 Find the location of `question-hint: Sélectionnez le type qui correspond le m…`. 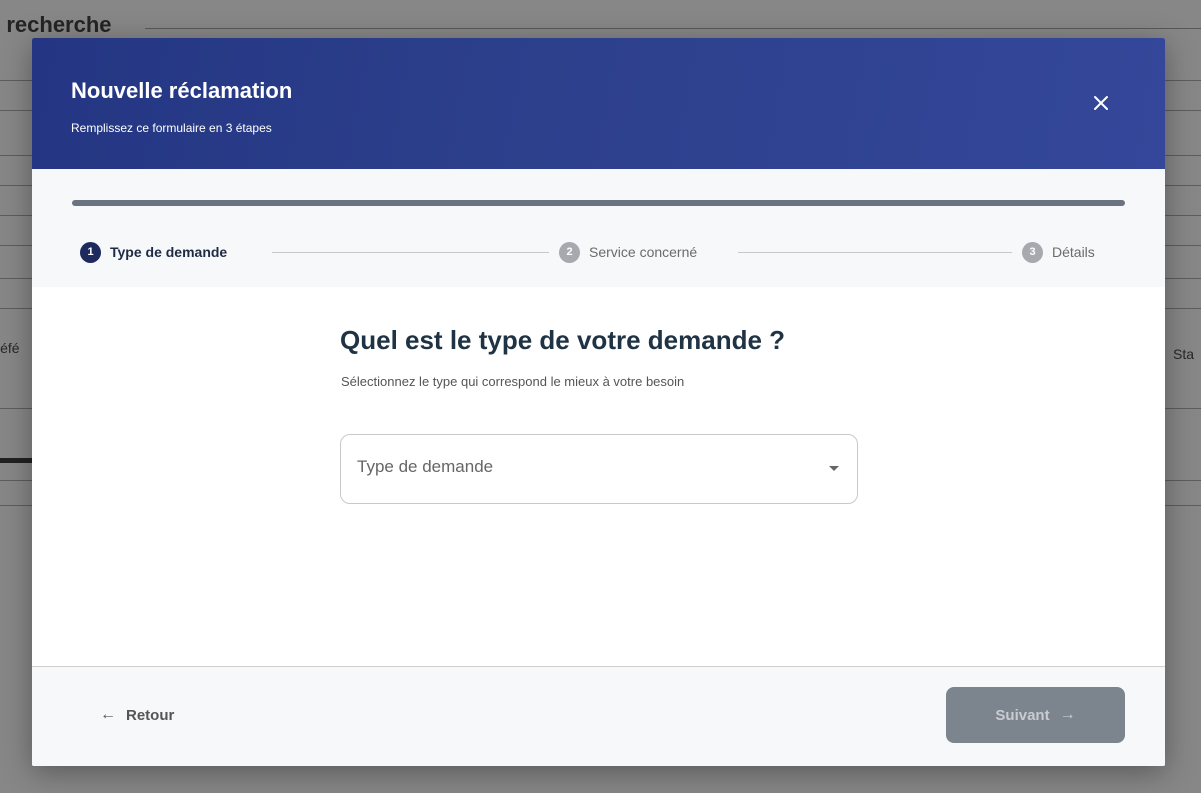

question-hint: Sélectionnez le type qui correspond le m… is located at coordinates (513, 381).